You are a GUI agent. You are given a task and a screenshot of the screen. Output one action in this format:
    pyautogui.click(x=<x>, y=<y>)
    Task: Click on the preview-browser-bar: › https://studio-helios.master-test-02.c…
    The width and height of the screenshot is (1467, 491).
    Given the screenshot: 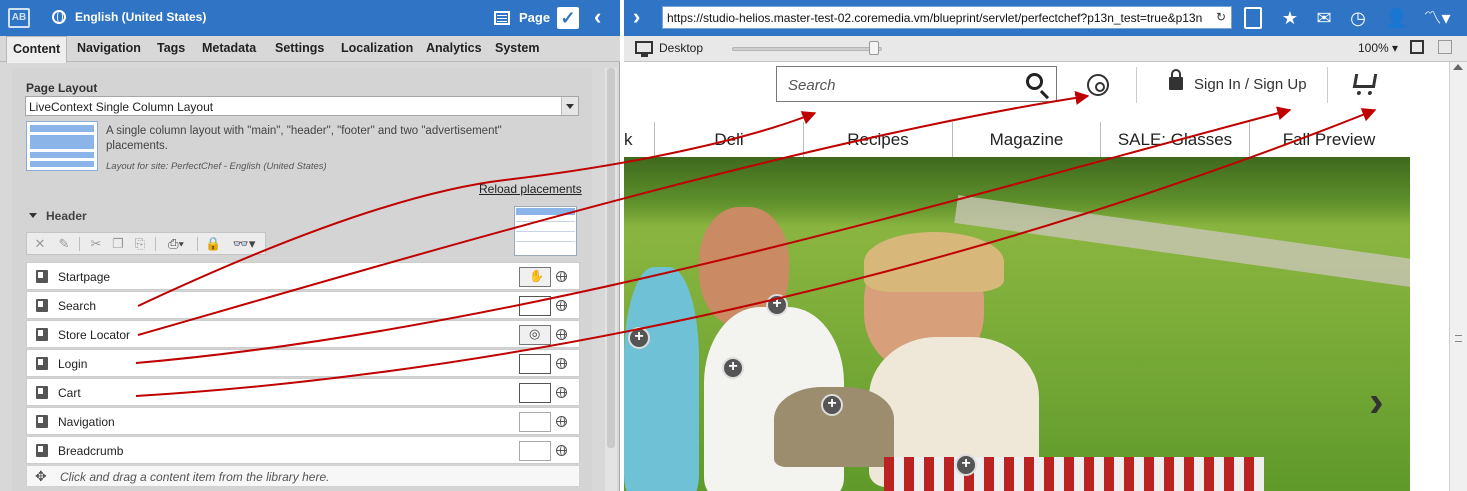 What is the action you would take?
    pyautogui.click(x=1045, y=25)
    